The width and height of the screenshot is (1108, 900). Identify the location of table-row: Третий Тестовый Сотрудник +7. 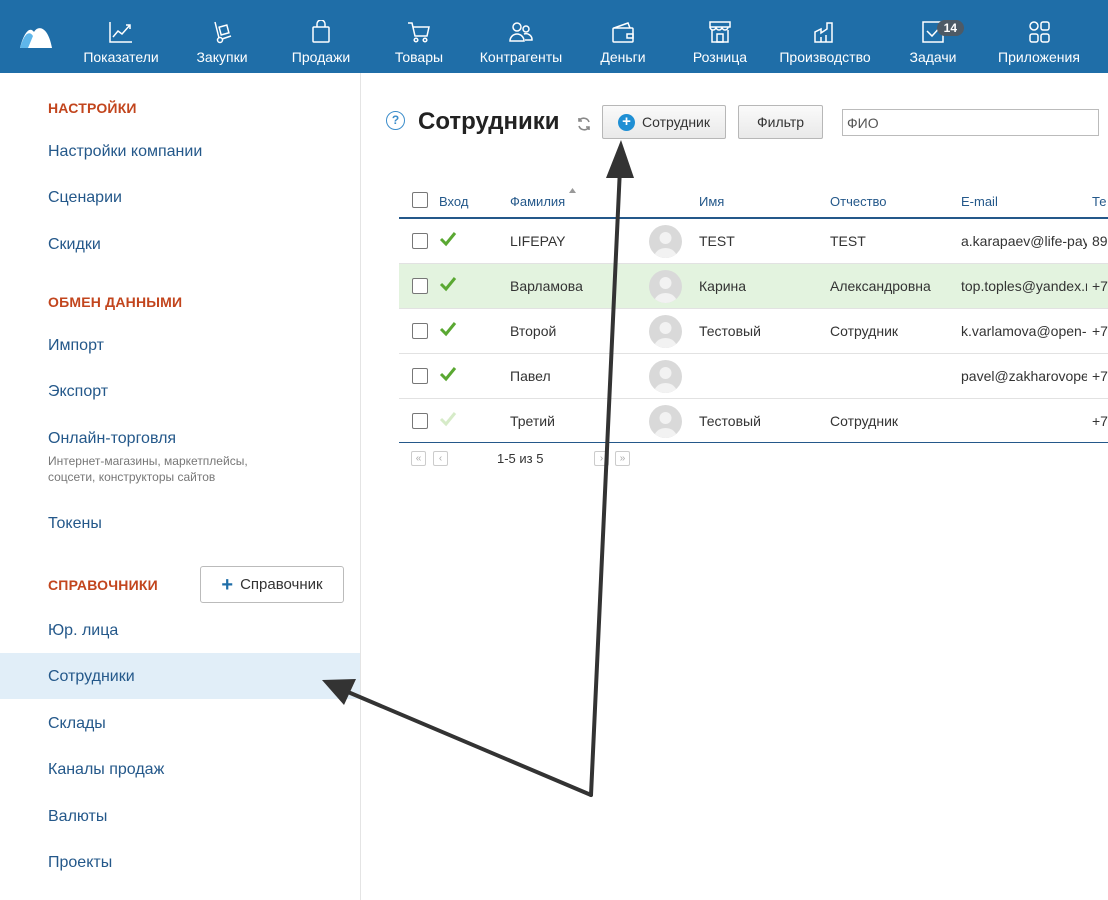
(753, 421).